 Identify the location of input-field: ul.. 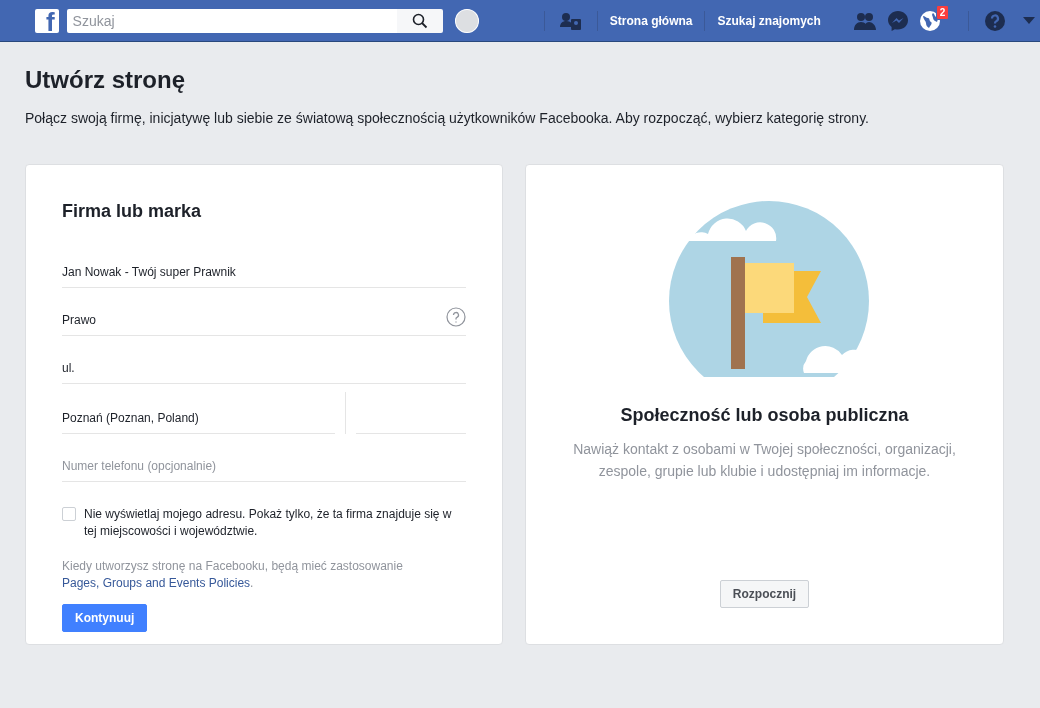
(264, 368).